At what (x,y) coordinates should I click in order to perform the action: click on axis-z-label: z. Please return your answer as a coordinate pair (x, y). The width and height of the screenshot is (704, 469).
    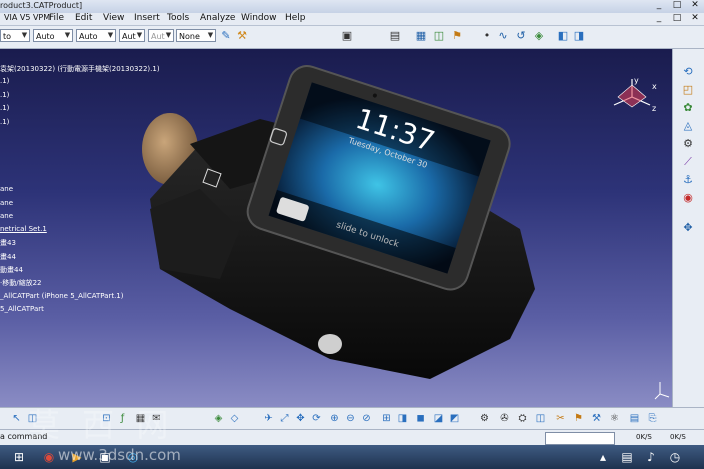
    Looking at the image, I should click on (654, 108).